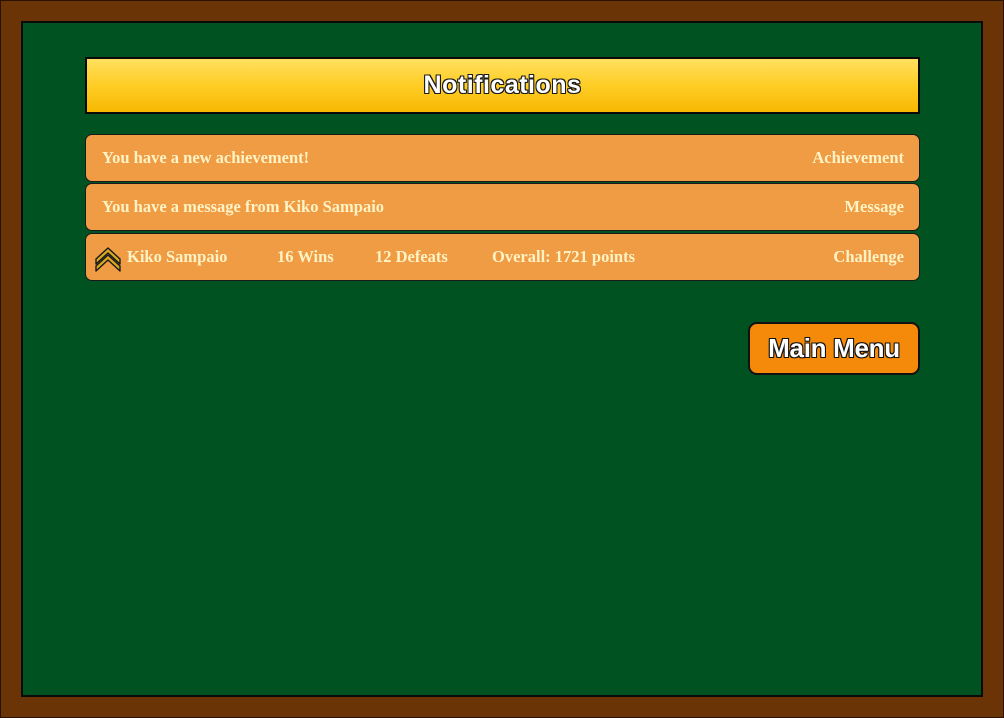 The image size is (1004, 718). What do you see at coordinates (305, 256) in the screenshot?
I see `challenger-wins: 16 Wins` at bounding box center [305, 256].